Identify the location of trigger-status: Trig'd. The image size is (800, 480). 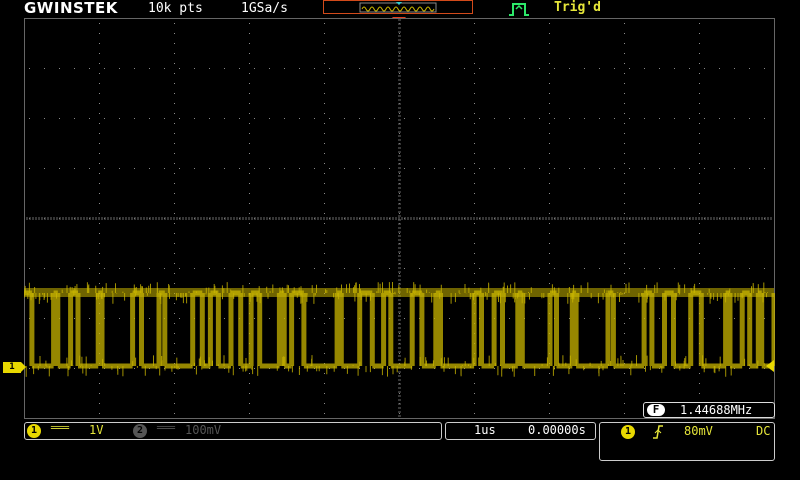
(577, 7).